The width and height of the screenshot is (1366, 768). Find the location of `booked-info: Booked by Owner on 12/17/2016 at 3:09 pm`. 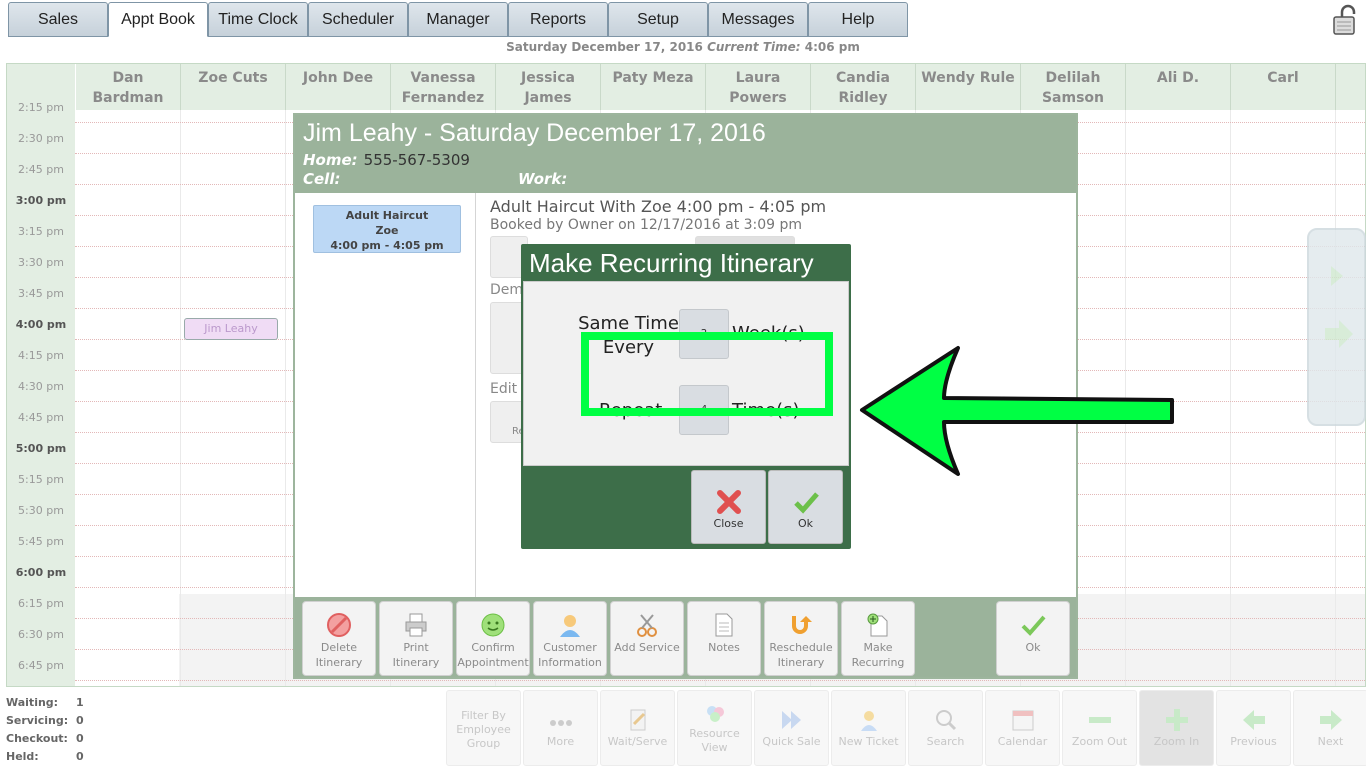

booked-info: Booked by Owner on 12/17/2016 at 3:09 pm is located at coordinates (646, 225).